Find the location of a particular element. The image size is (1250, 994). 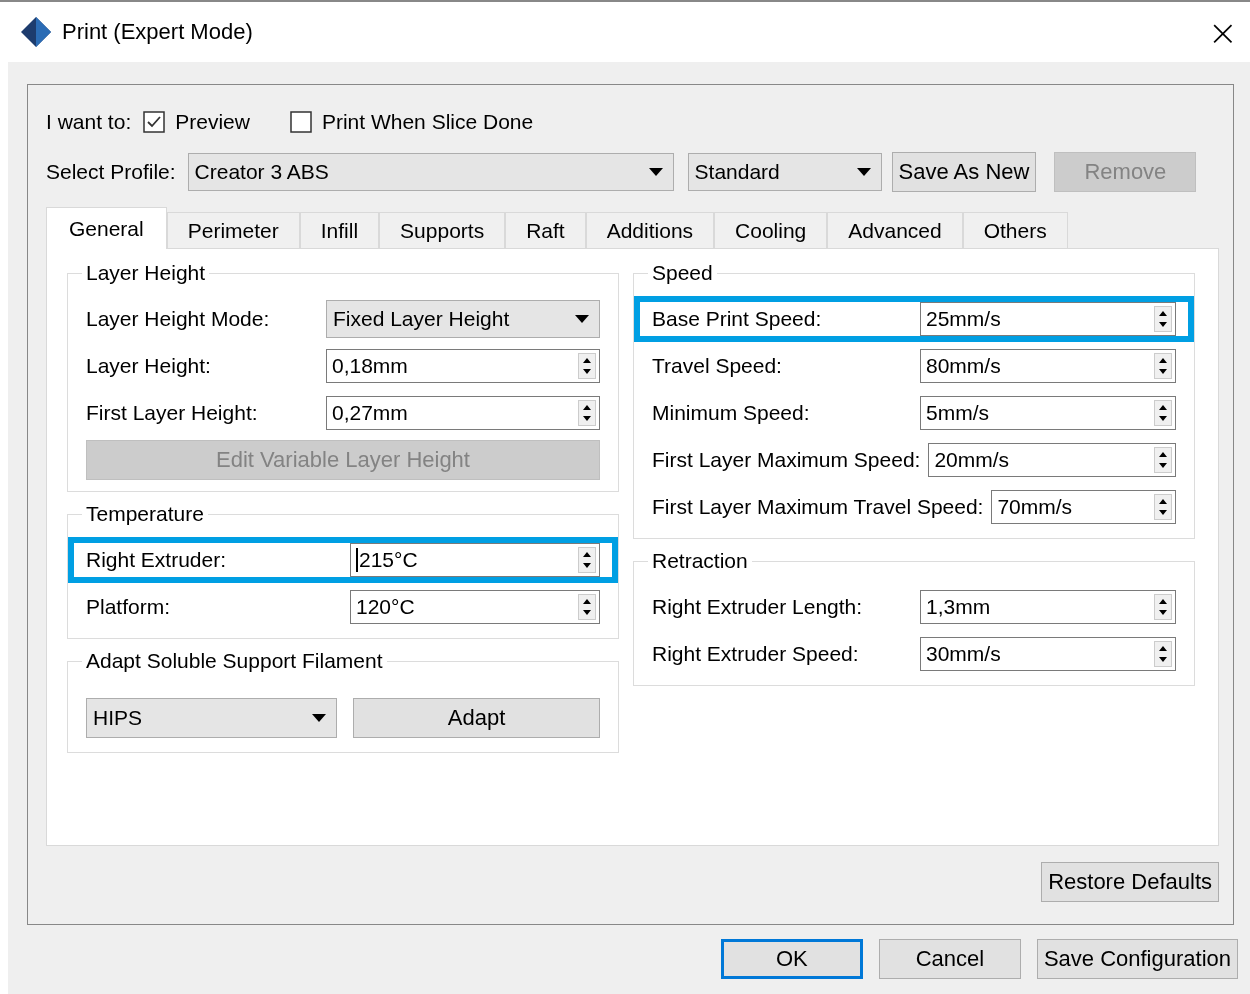

spin-field: 5mm/s is located at coordinates (1048, 413).